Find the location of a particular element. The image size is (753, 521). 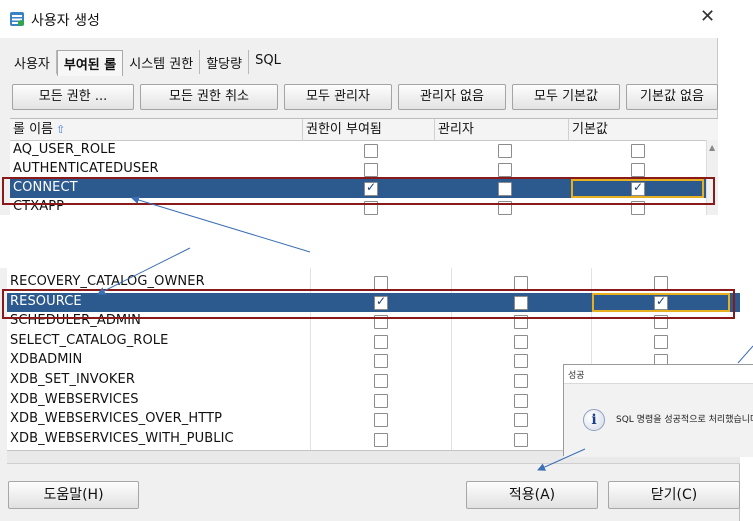

success-dialog: 성공 i SQL 명령을 성공적으로 처리했습니다 is located at coordinates (658, 410).